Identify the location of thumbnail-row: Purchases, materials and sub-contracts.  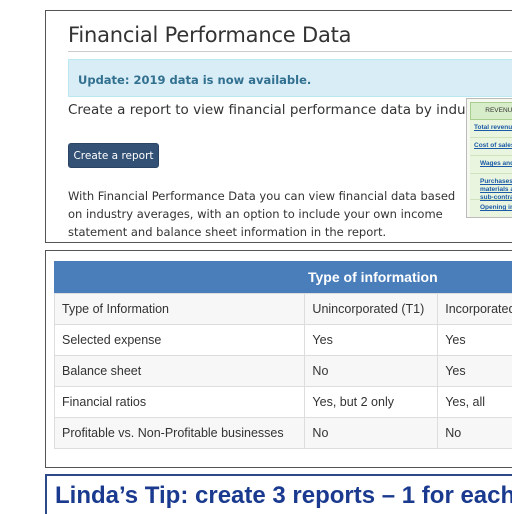
(491, 187).